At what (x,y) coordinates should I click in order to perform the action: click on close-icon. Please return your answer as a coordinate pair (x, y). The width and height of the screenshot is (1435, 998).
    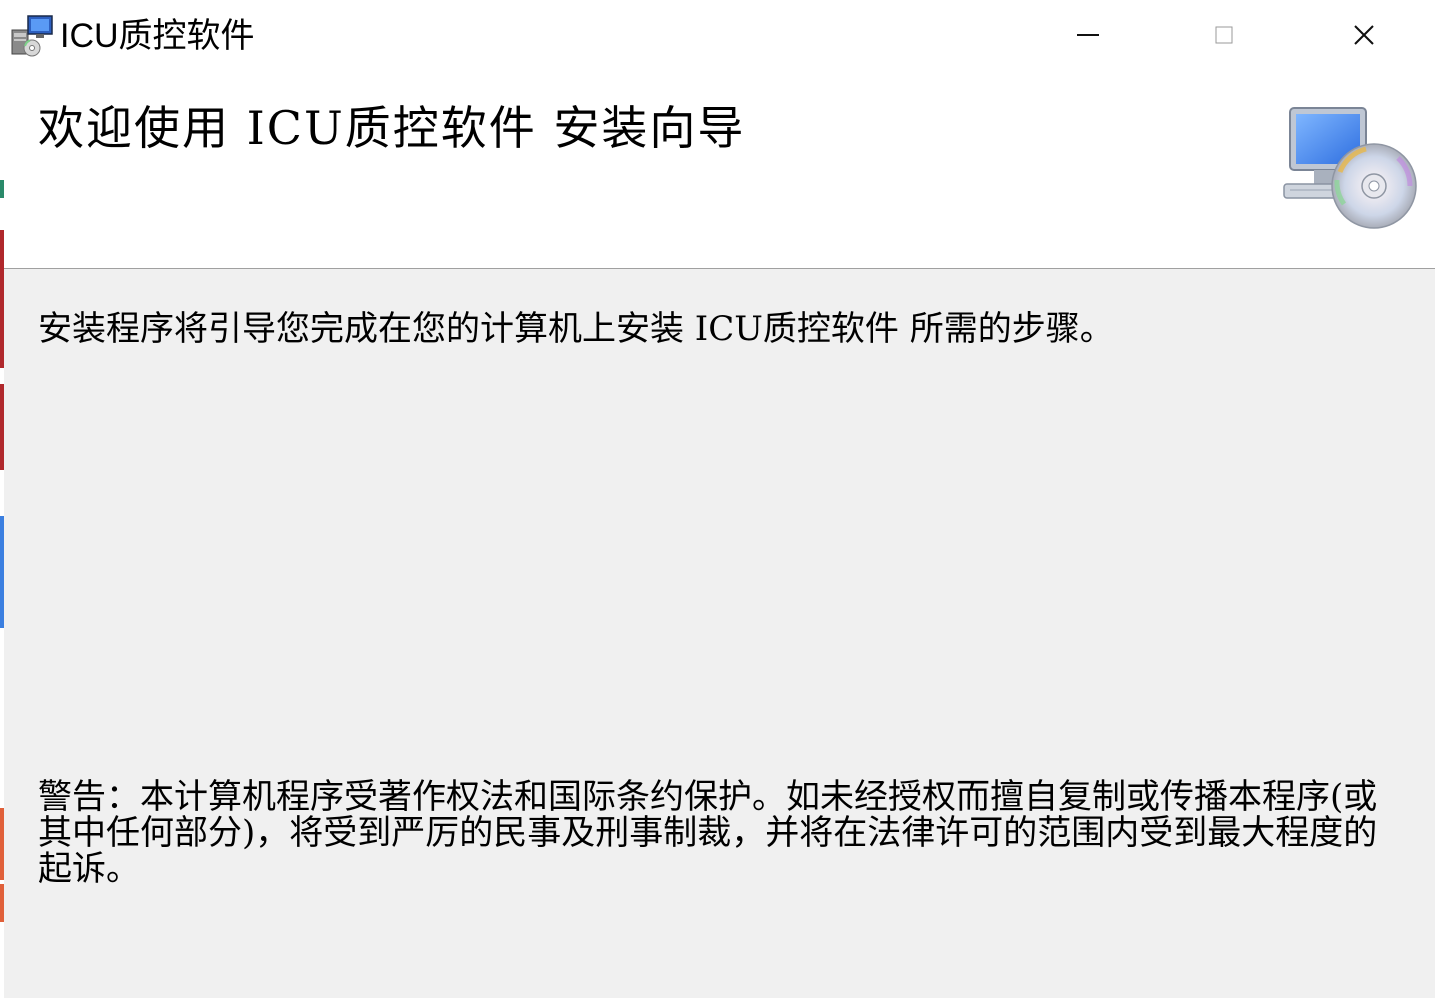
    Looking at the image, I should click on (1364, 35).